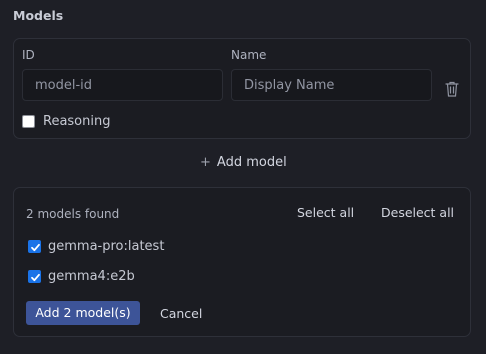 Image resolution: width=486 pixels, height=354 pixels. What do you see at coordinates (181, 313) in the screenshot?
I see `cancel-button: Cancel` at bounding box center [181, 313].